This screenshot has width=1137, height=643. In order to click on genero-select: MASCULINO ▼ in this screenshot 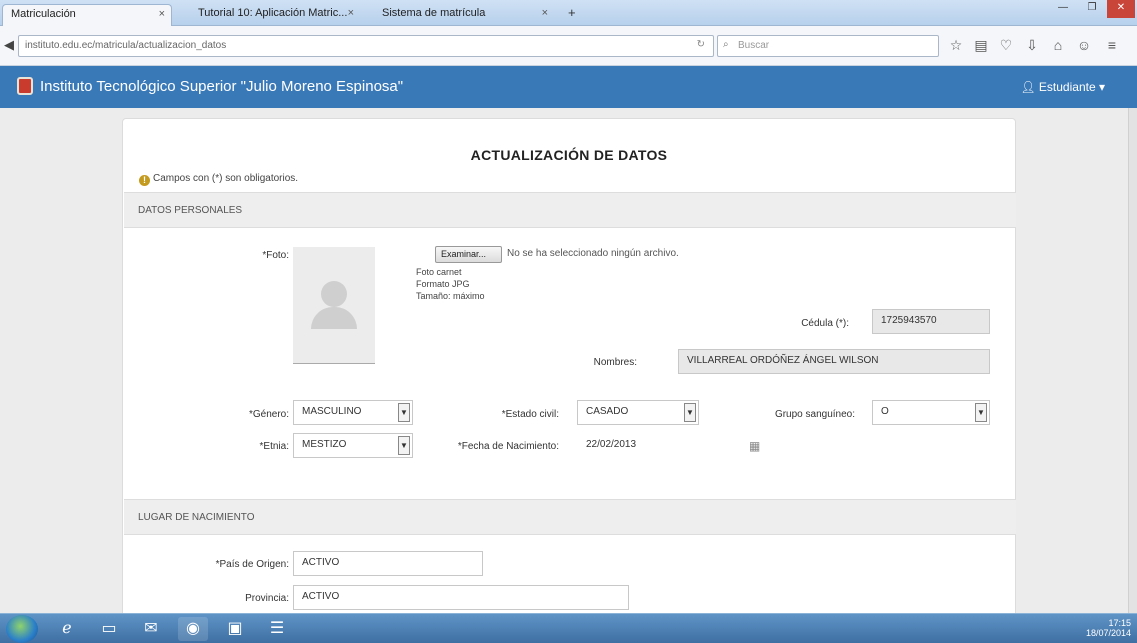, I will do `click(353, 412)`.